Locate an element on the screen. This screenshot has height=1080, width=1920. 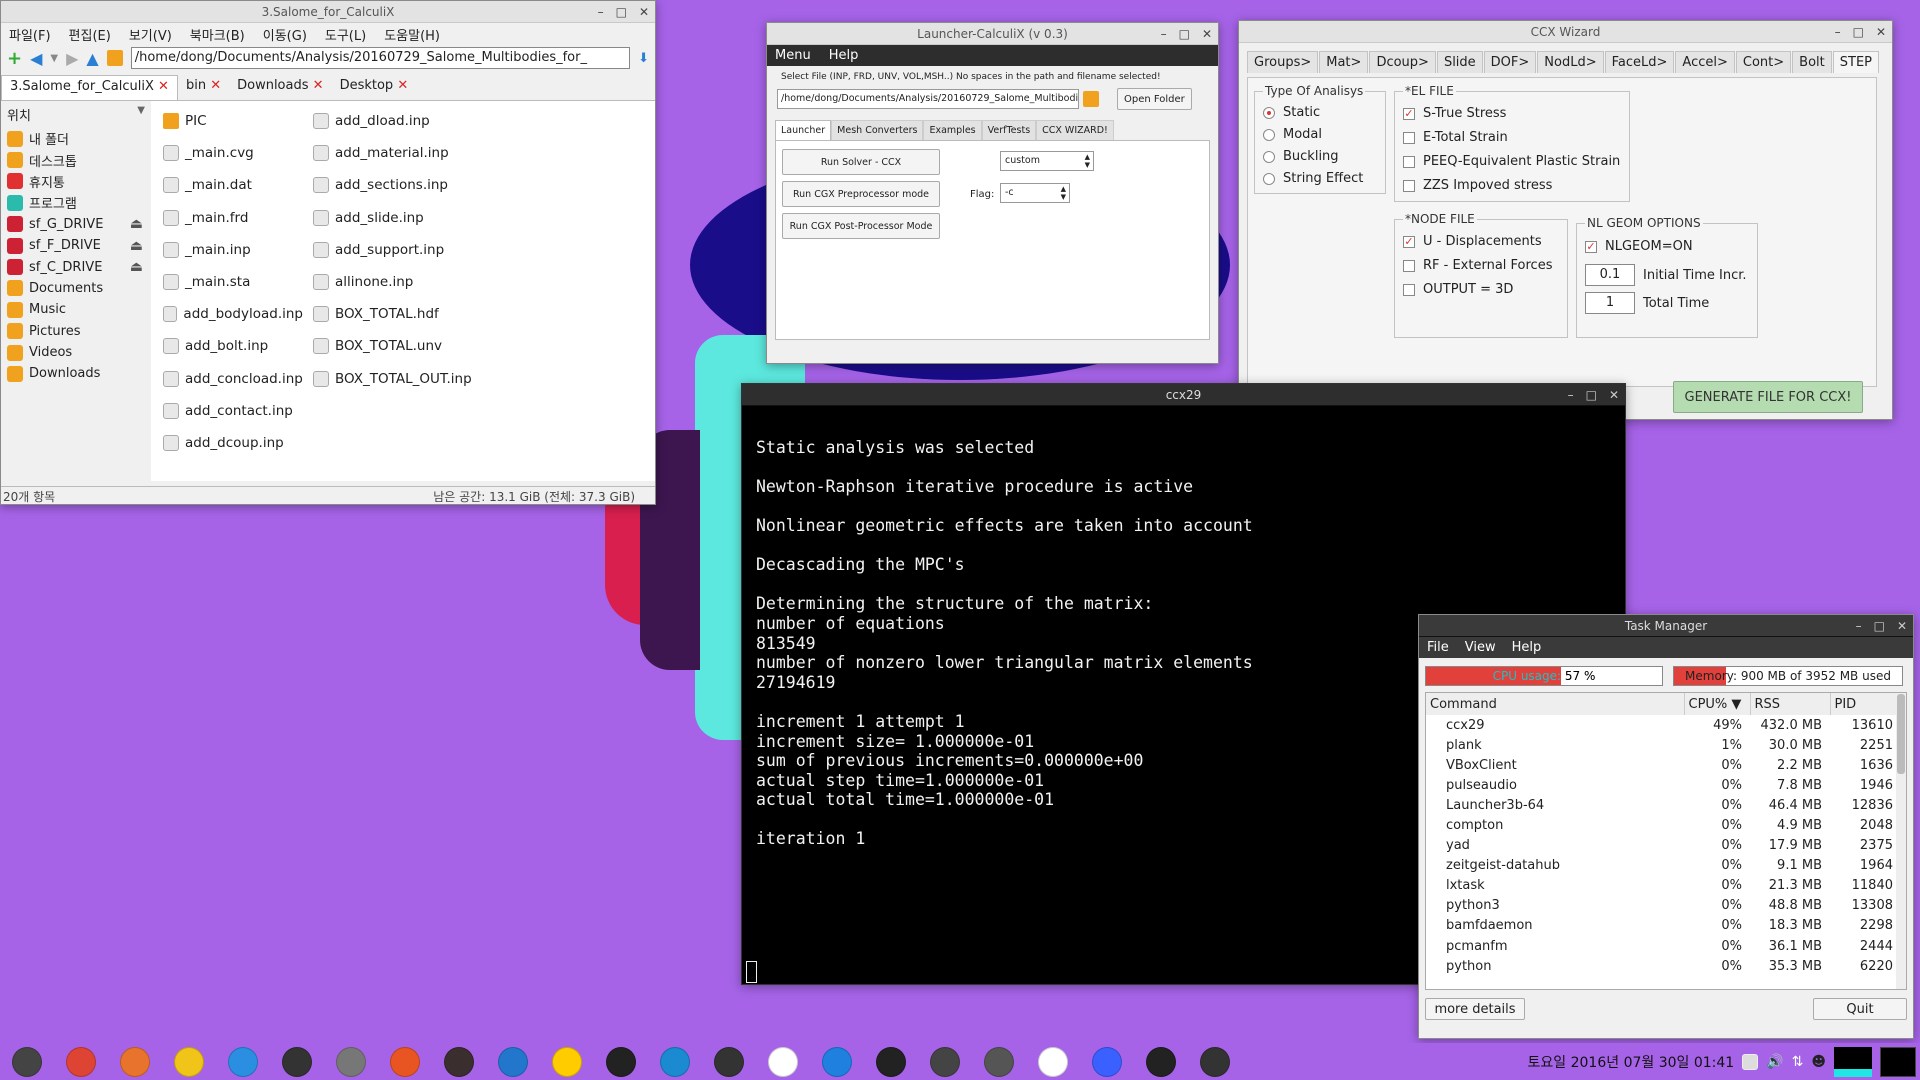
table-row: plank 1% 30.0 MB 2251 is located at coordinates (1663, 745).